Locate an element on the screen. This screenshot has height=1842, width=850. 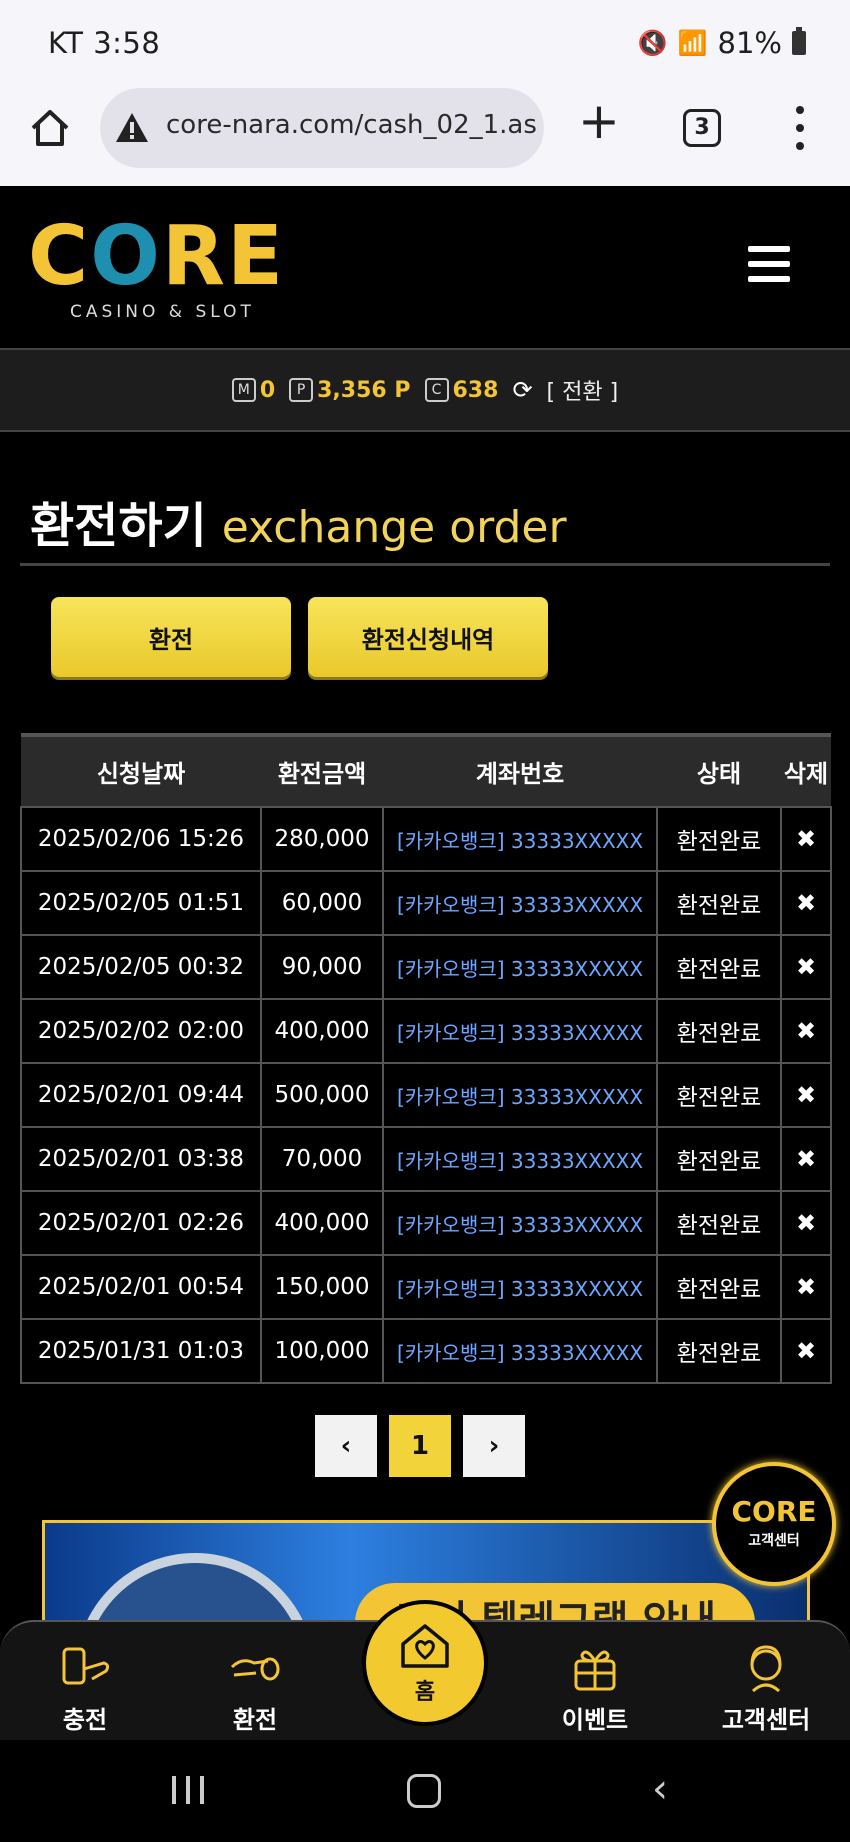
prev-page-button: ‹ is located at coordinates (346, 1446).